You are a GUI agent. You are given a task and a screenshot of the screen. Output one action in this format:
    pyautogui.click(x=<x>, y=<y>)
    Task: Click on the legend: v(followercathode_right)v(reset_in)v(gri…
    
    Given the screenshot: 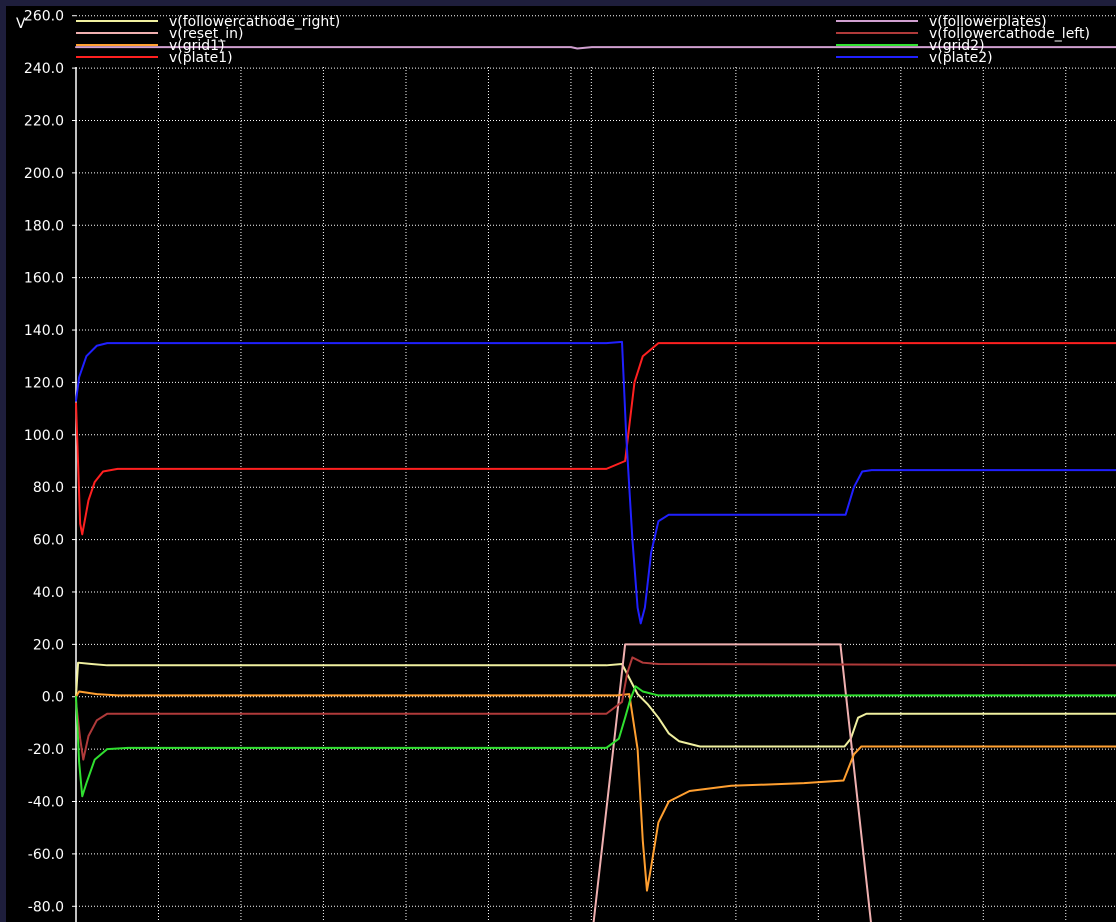 What is the action you would take?
    pyautogui.click(x=583, y=40)
    